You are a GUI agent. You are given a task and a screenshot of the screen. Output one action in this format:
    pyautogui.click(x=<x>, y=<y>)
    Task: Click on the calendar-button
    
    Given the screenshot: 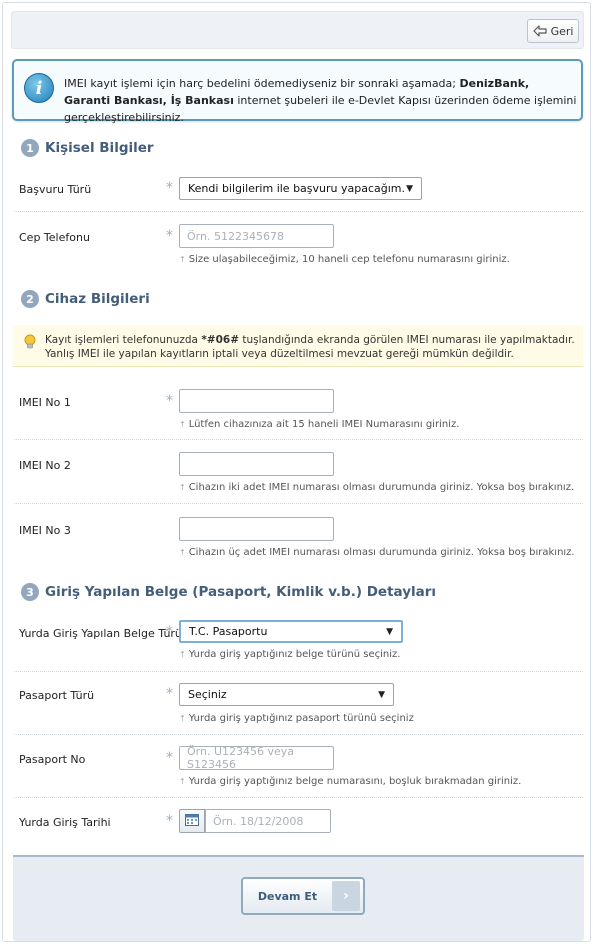 What is the action you would take?
    pyautogui.click(x=192, y=821)
    